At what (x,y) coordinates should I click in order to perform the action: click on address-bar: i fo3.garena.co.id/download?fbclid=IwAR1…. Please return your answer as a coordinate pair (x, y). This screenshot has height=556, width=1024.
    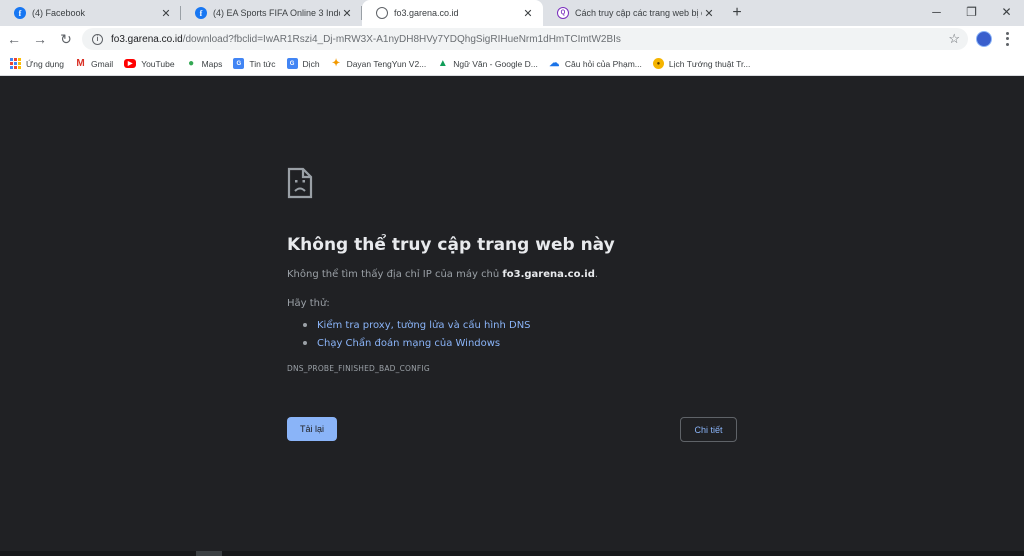
    Looking at the image, I should click on (525, 39).